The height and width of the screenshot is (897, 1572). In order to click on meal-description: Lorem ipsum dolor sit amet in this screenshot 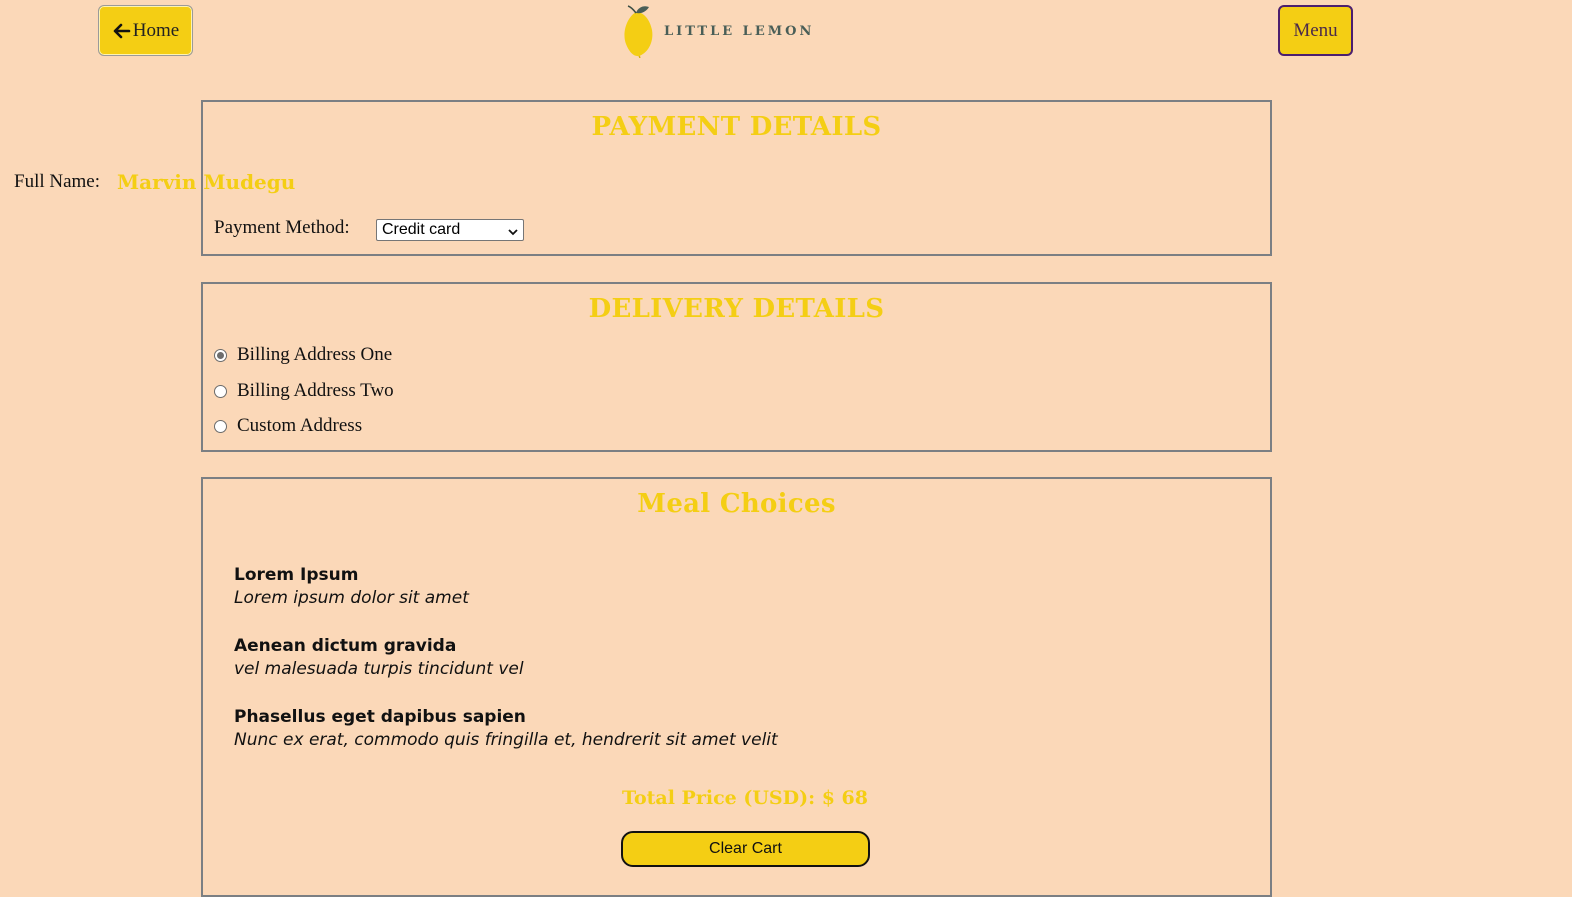, I will do `click(351, 598)`.